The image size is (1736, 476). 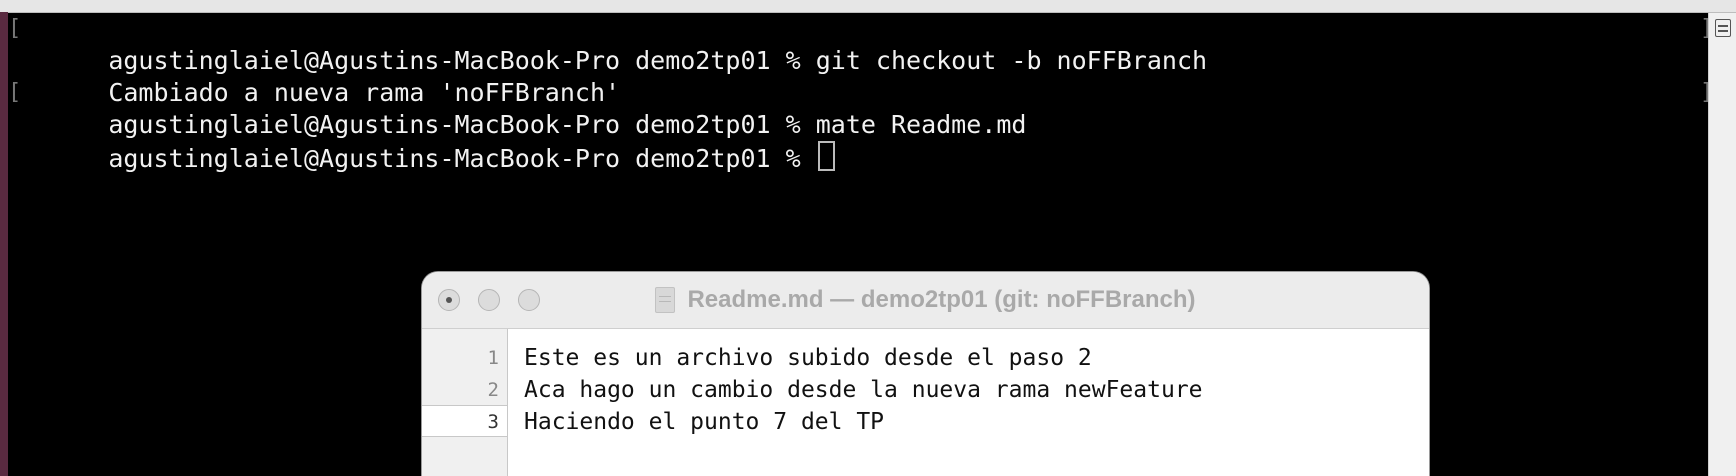 I want to click on window-title: Readme.md — demo2tp01 (git: noFFBranch), so click(x=941, y=299).